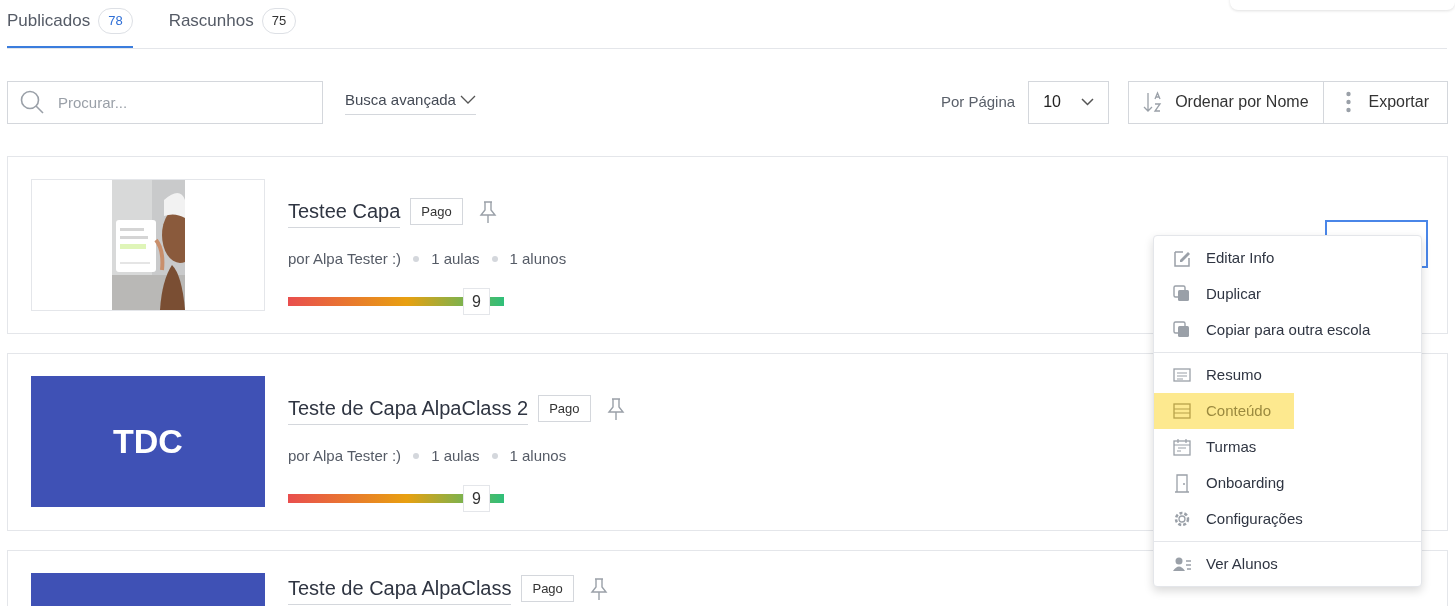 The height and width of the screenshot is (606, 1455). I want to click on calendar-icon, so click(1182, 447).